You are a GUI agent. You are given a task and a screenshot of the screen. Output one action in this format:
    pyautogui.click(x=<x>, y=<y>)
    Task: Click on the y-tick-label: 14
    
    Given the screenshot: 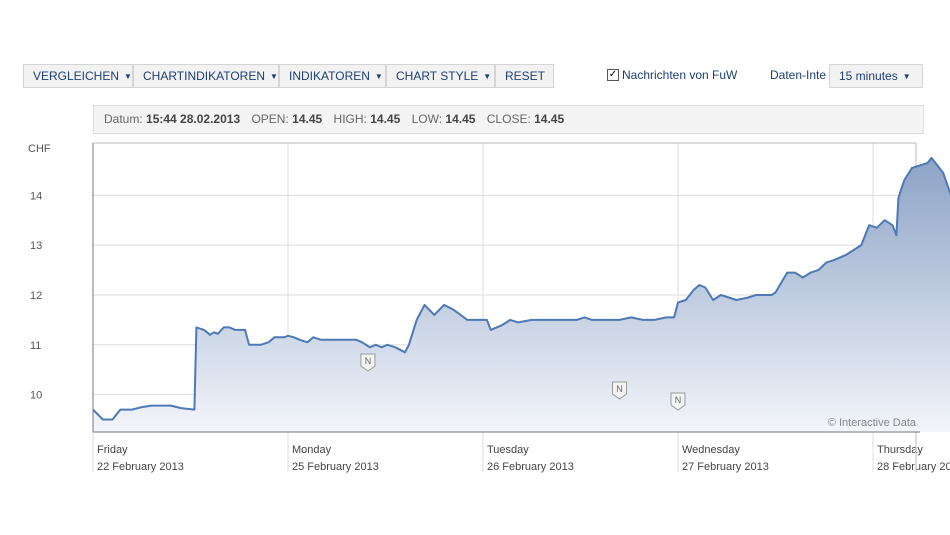 What is the action you would take?
    pyautogui.click(x=36, y=196)
    